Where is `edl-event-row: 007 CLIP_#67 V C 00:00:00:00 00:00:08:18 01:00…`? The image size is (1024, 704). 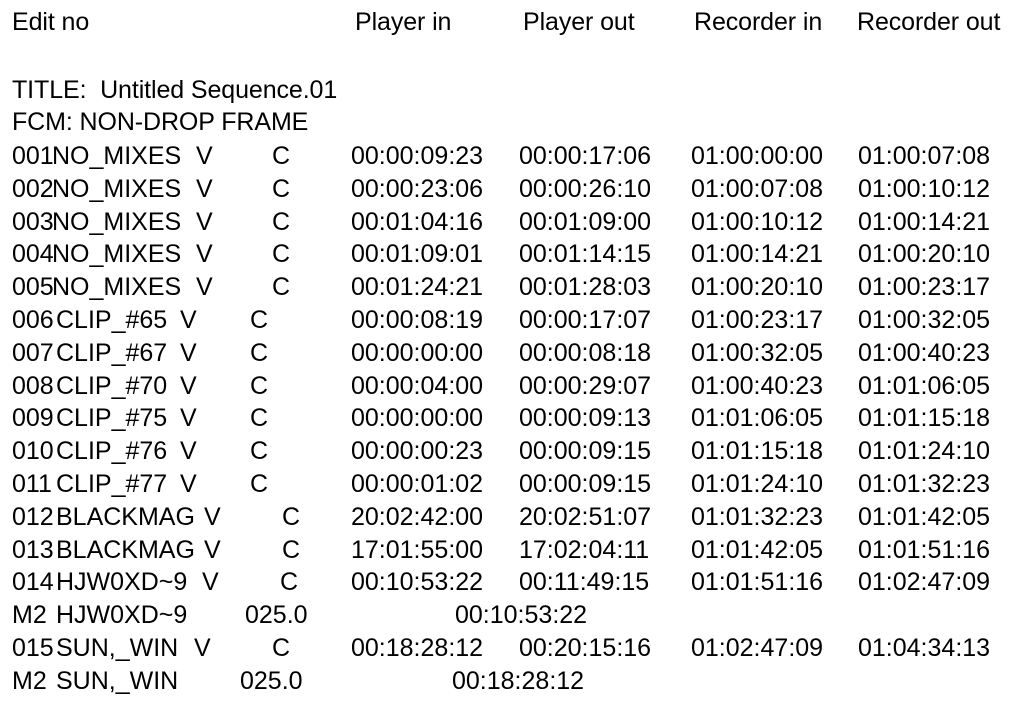
edl-event-row: 007 CLIP_#67 V C 00:00:00:00 00:00:08:18 01:00… is located at coordinates (512, 353).